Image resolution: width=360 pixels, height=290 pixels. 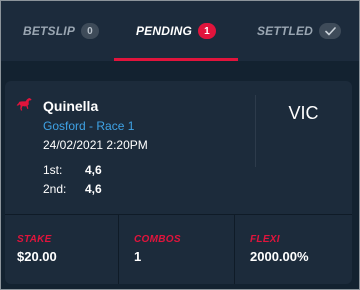 What do you see at coordinates (157, 239) in the screenshot?
I see `combos-label: COMBOS` at bounding box center [157, 239].